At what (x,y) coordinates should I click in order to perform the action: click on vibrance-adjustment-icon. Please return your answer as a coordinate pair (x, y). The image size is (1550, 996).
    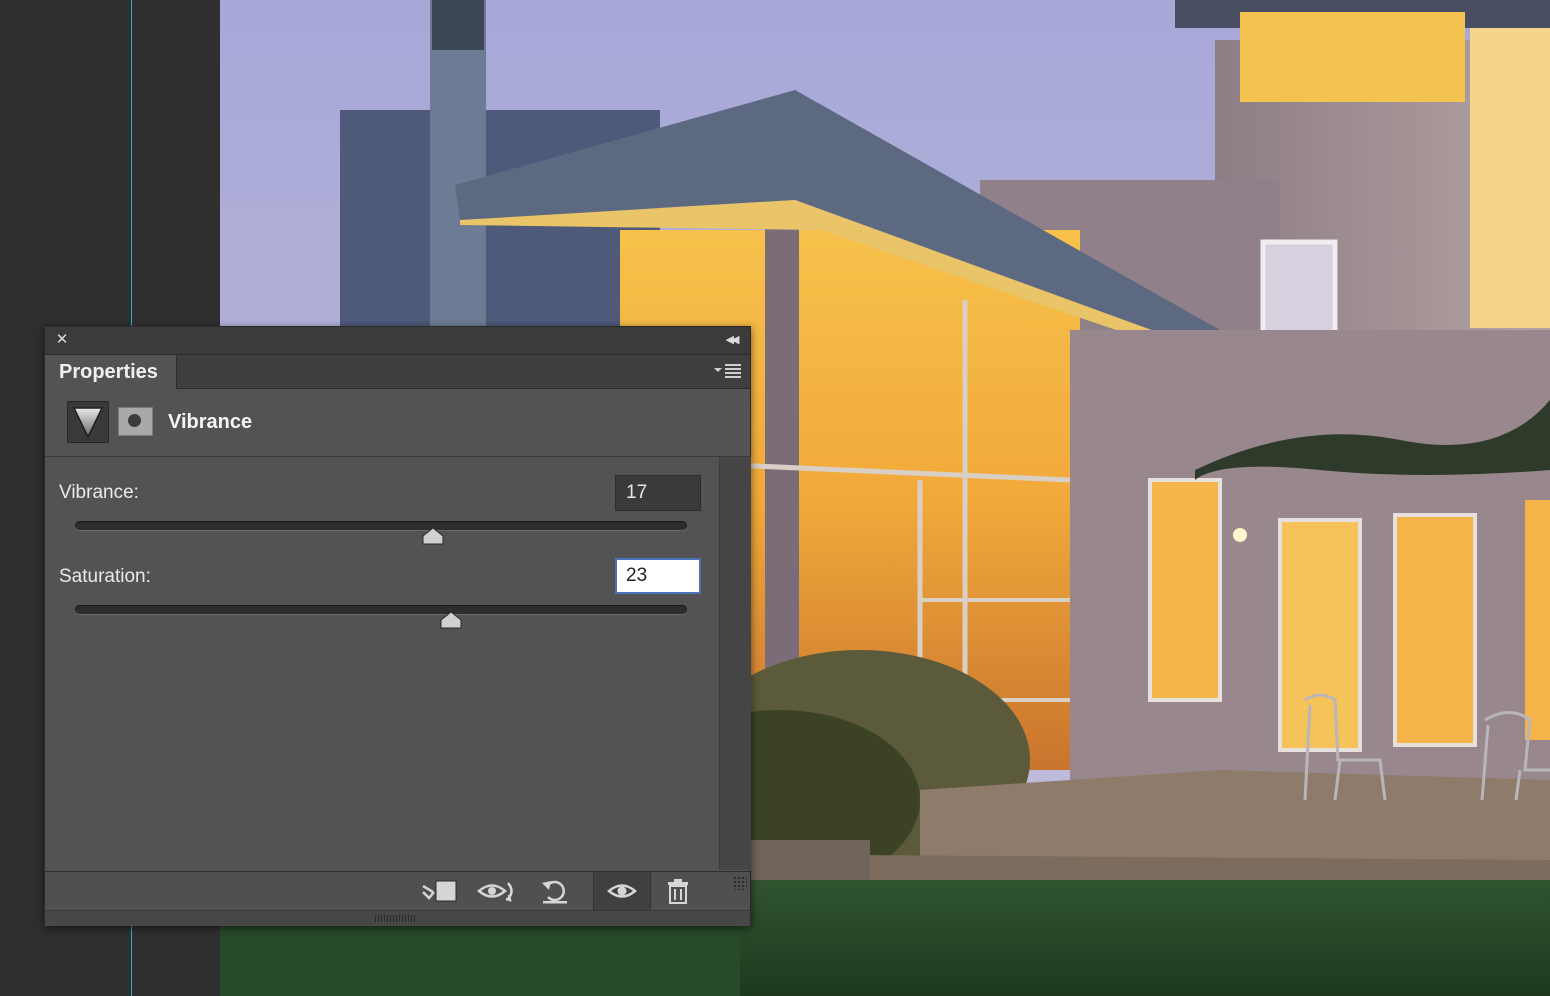
    Looking at the image, I should click on (88, 422).